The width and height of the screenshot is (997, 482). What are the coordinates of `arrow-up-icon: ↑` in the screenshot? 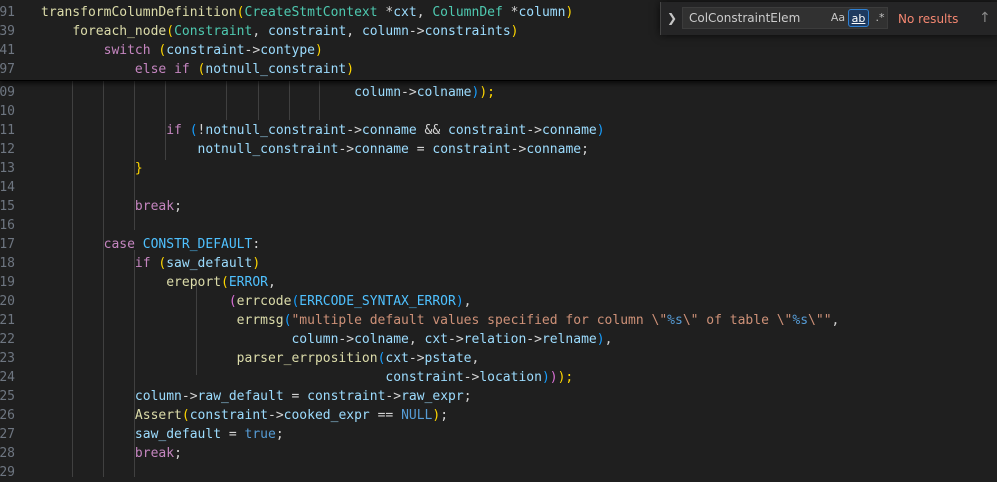 It's located at (985, 18).